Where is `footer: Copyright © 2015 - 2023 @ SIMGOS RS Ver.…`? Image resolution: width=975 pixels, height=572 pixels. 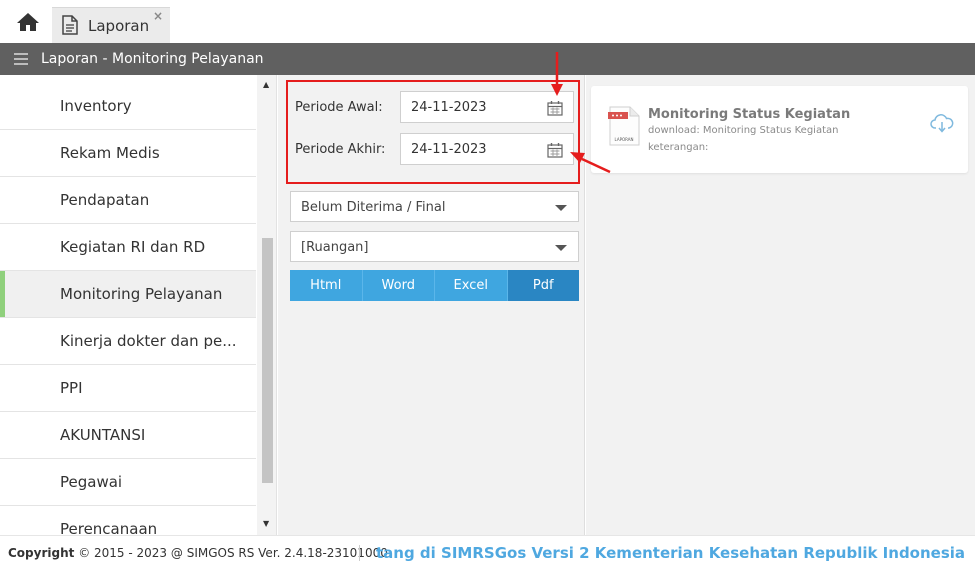
footer: Copyright © 2015 - 2023 @ SIMGOS RS Ver.… is located at coordinates (487, 553).